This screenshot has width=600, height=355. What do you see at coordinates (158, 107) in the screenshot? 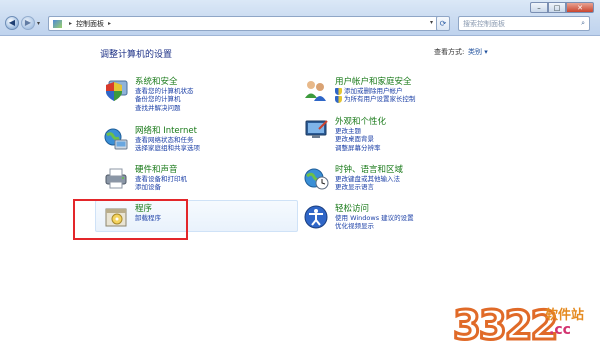
I see `link-text: 查找并解决问题` at bounding box center [158, 107].